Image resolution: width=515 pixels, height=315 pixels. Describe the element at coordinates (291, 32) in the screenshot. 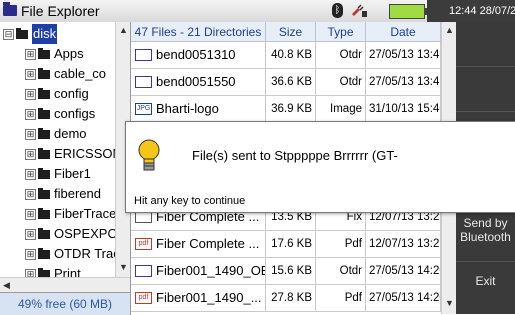

I see `column-header-size: Size` at that location.